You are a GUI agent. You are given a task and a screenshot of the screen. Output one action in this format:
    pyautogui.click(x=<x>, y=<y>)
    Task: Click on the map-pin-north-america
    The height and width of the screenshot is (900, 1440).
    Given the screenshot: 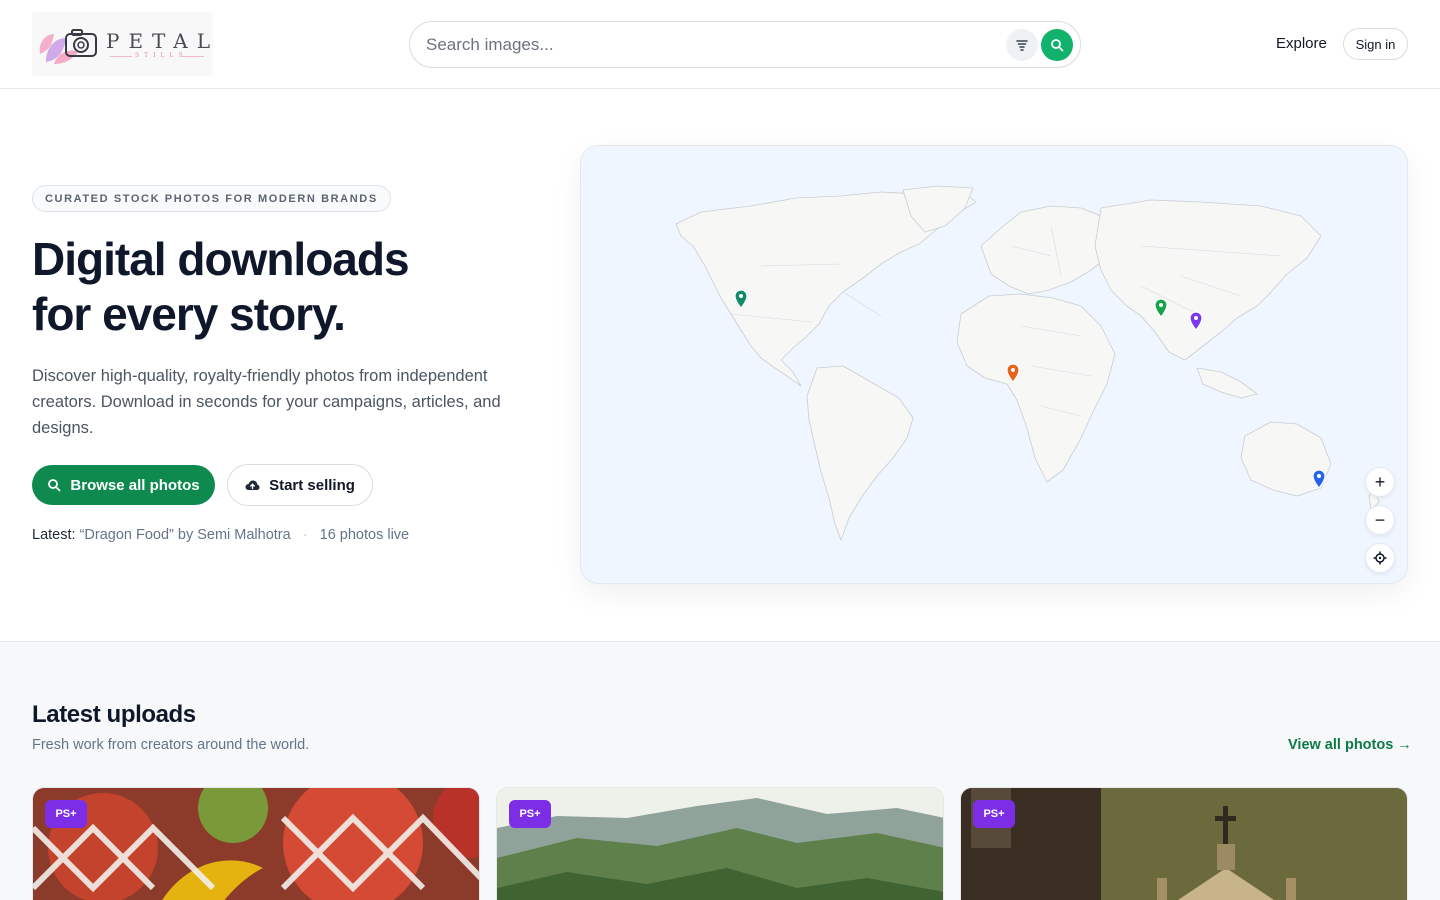 What is the action you would take?
    pyautogui.click(x=741, y=299)
    